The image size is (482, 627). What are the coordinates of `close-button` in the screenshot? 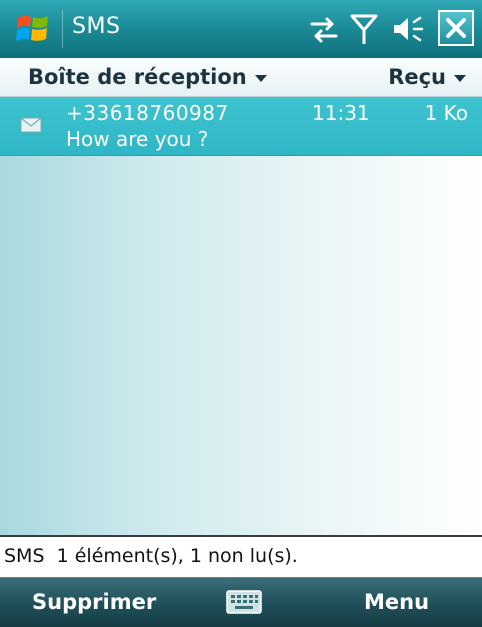 It's located at (456, 28).